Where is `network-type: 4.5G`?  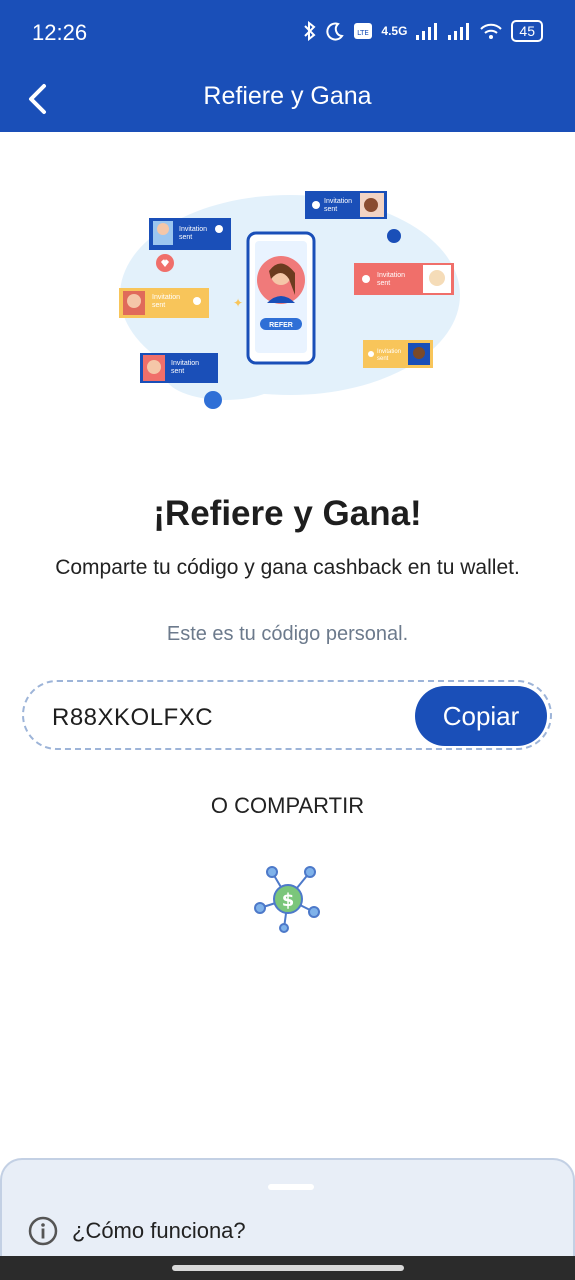
network-type: 4.5G is located at coordinates (394, 31).